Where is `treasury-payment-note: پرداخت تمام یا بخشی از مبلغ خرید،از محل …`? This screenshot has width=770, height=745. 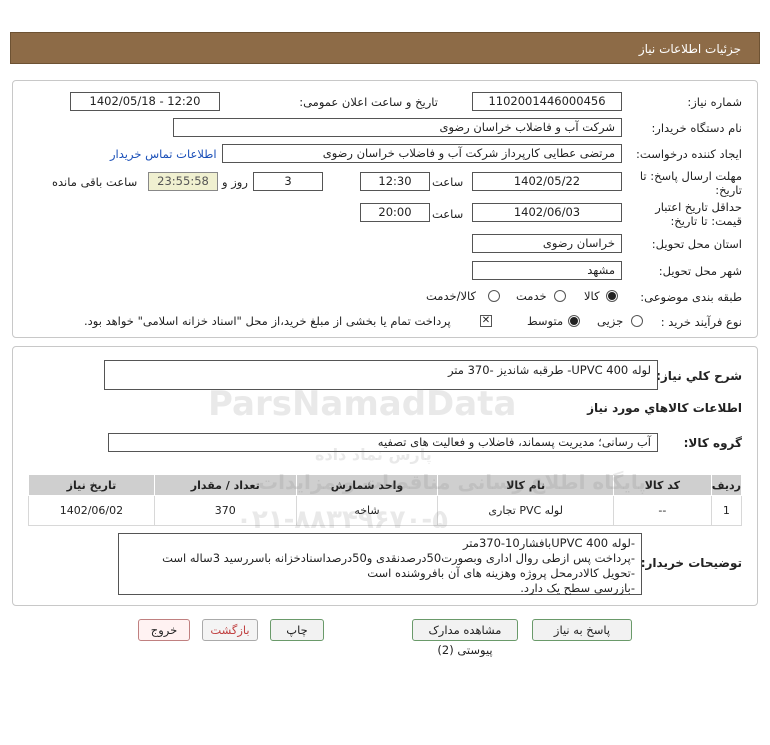
treasury-payment-note: پرداخت تمام یا بخشی از مبلغ خرید،از محل … is located at coordinates (267, 321).